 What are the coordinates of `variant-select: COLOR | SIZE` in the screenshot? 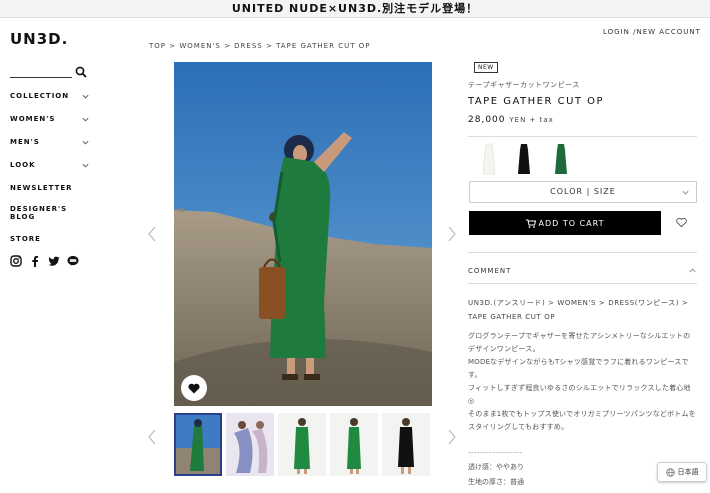 It's located at (583, 192).